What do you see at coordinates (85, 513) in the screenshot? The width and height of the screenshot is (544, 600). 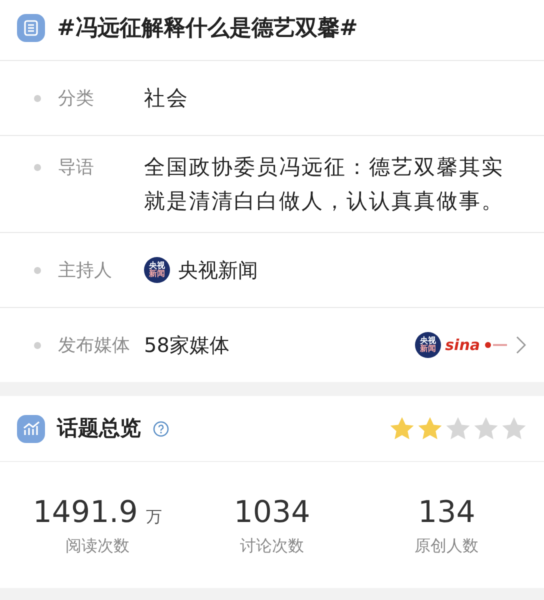 I see `stat-value: 1491.9` at bounding box center [85, 513].